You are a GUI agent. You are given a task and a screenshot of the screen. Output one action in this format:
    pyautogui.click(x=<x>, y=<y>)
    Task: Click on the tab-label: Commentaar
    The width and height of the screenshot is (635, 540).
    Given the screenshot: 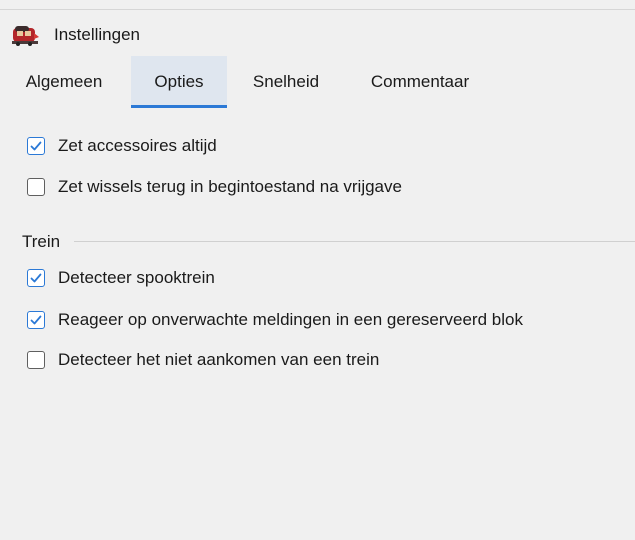 What is the action you would take?
    pyautogui.click(x=420, y=81)
    